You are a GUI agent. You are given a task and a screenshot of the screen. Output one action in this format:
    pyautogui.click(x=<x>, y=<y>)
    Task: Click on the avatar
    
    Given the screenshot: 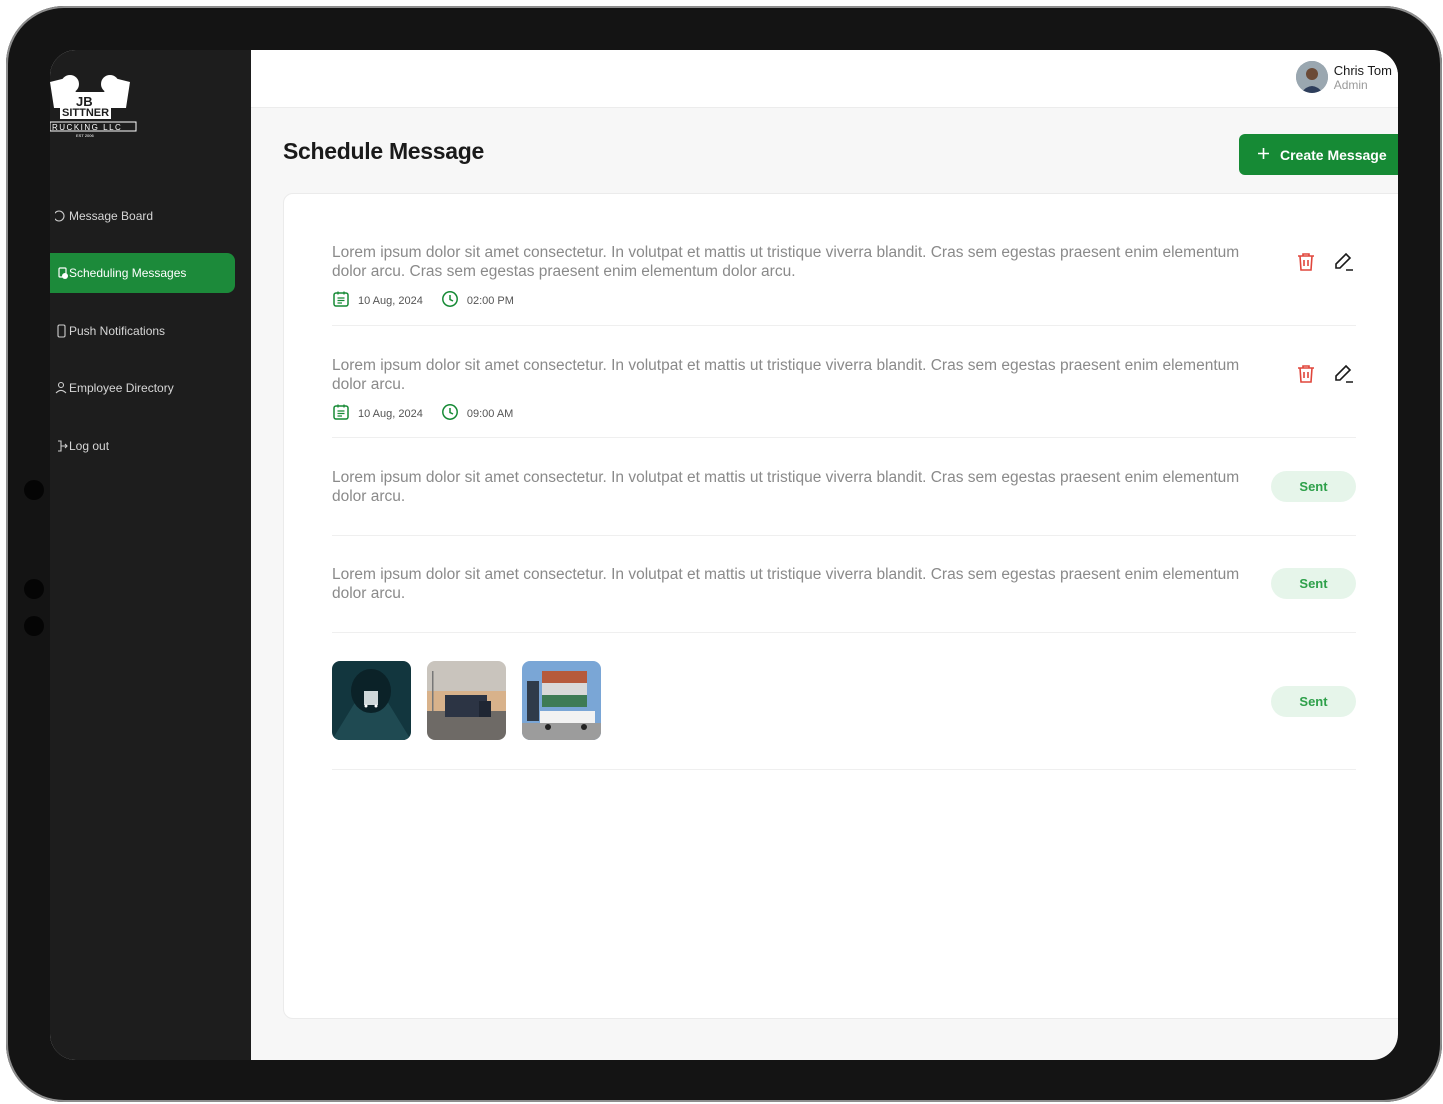 What is the action you would take?
    pyautogui.click(x=1311, y=77)
    